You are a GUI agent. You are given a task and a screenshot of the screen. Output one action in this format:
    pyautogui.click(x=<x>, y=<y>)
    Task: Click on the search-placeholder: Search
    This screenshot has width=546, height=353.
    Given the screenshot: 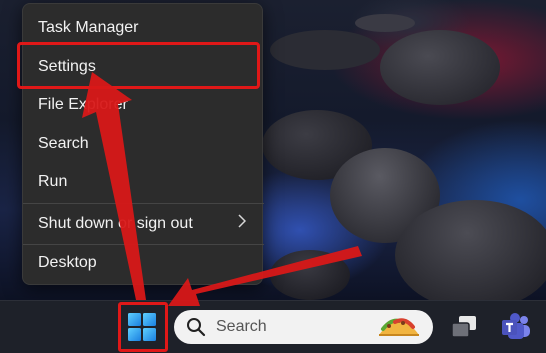 What is the action you would take?
    pyautogui.click(x=241, y=326)
    